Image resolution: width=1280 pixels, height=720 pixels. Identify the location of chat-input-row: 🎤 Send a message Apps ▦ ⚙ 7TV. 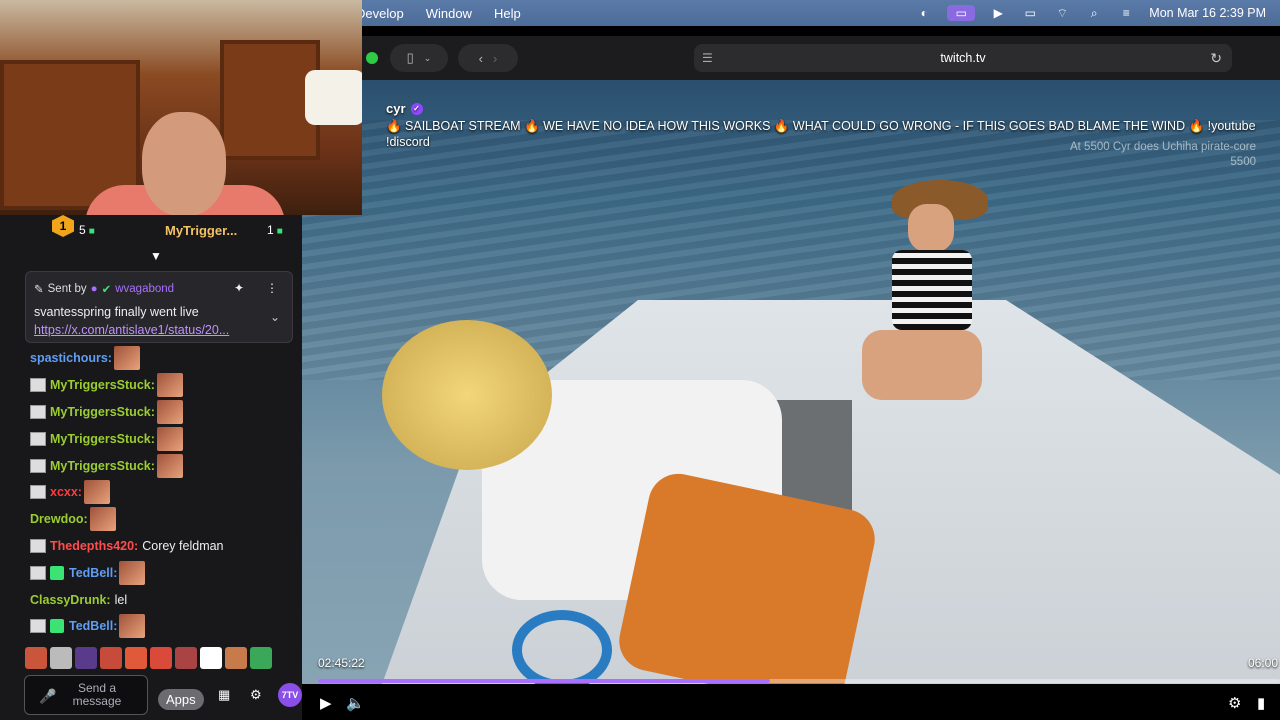
(163, 695).